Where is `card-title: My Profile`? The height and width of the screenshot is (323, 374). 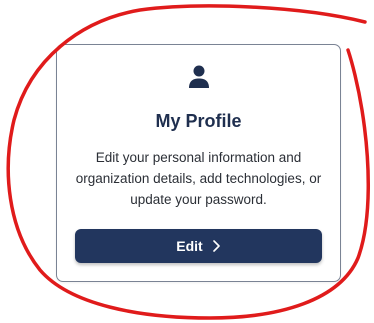 card-title: My Profile is located at coordinates (198, 121).